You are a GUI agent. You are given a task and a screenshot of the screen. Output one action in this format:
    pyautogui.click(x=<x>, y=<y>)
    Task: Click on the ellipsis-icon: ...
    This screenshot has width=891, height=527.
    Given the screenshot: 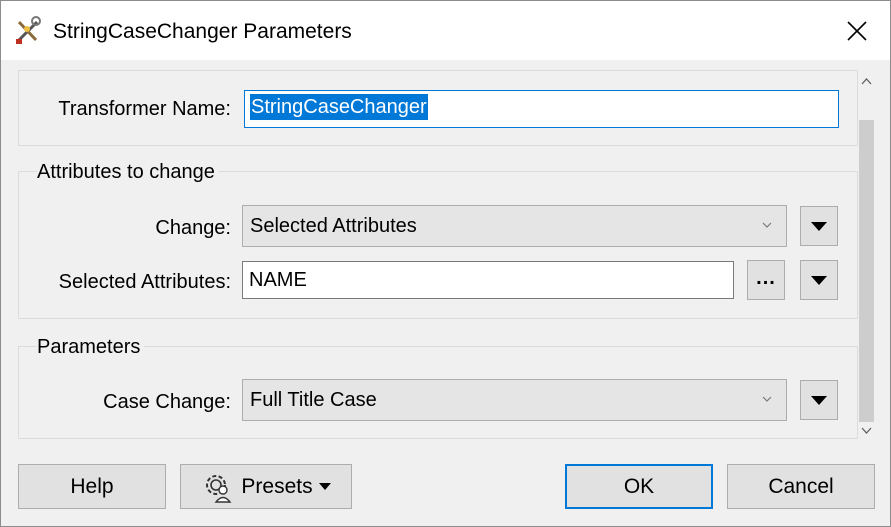 What is the action you would take?
    pyautogui.click(x=766, y=278)
    